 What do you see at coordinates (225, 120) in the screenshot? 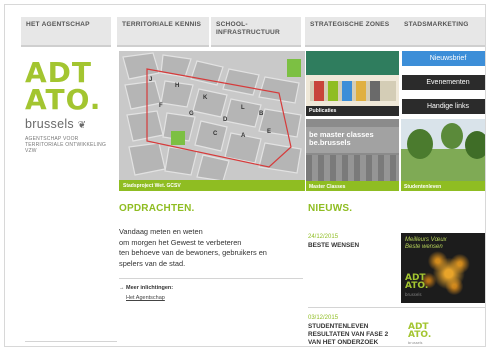
I see `map-label-d: D` at bounding box center [225, 120].